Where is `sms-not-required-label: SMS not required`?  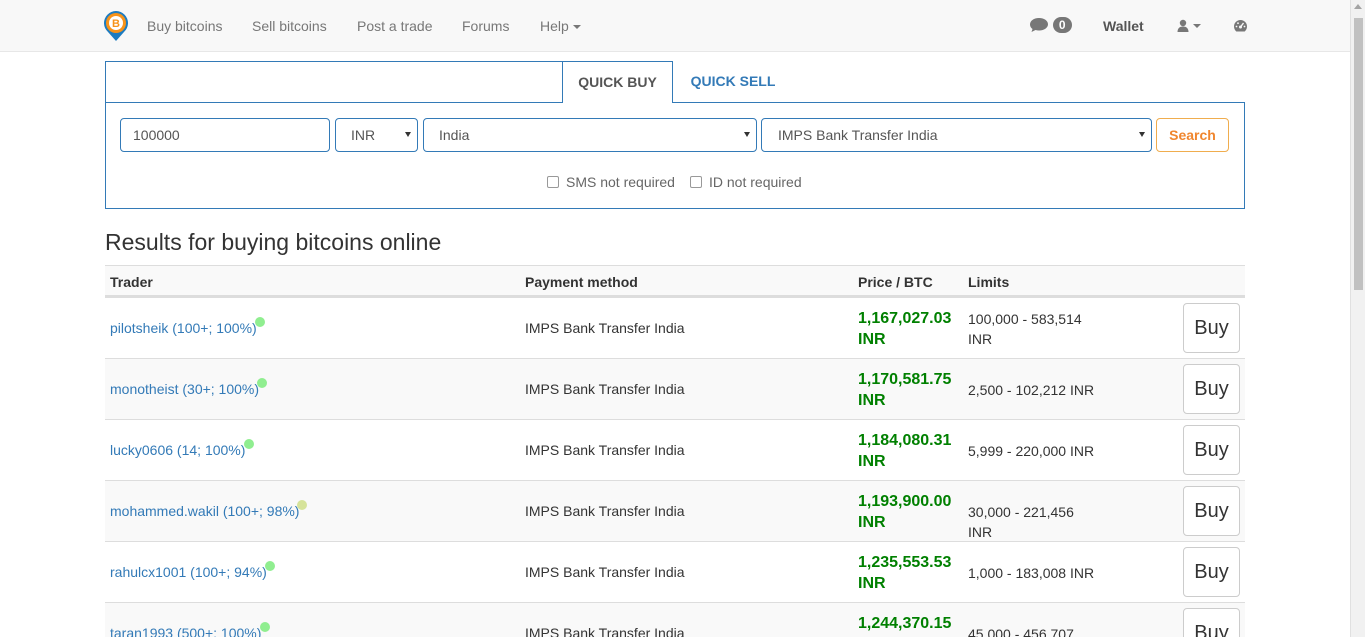
sms-not-required-label: SMS not required is located at coordinates (620, 182).